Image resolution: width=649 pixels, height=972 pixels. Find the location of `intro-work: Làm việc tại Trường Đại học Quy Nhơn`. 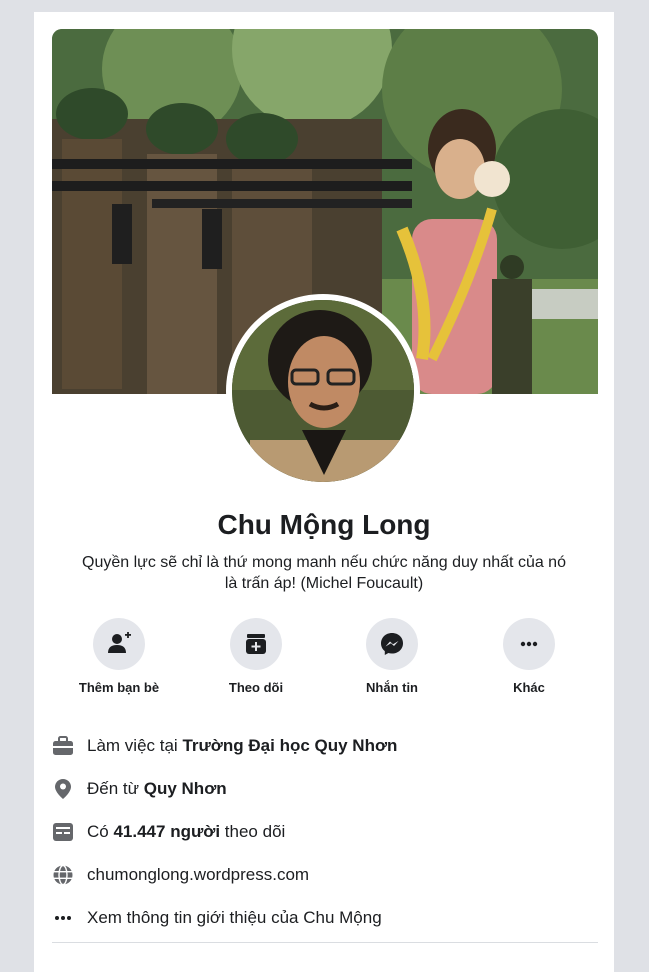

intro-work: Làm việc tại Trường Đại học Quy Nhơn is located at coordinates (325, 745).